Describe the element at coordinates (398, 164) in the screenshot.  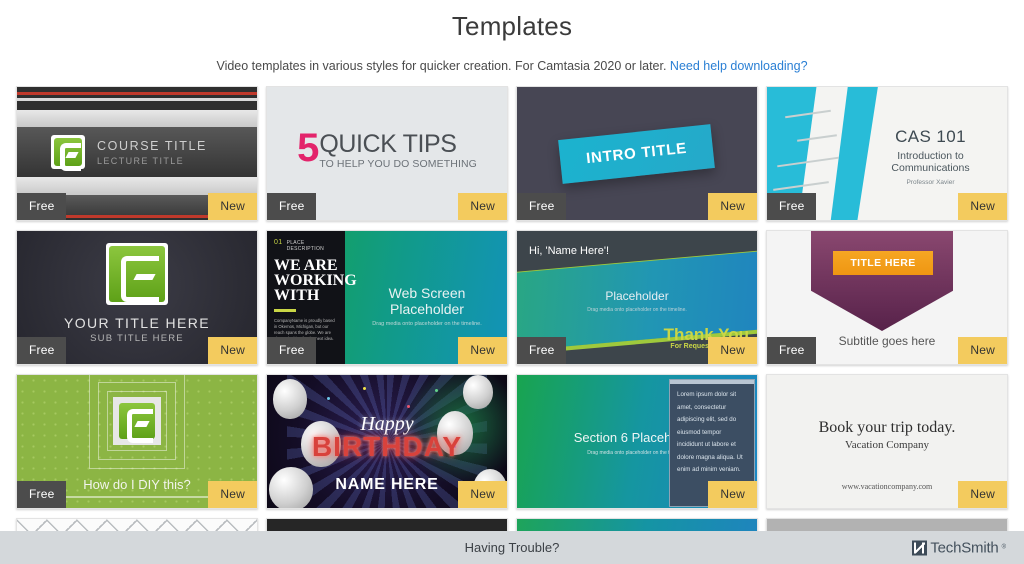
I see `card-subtitle: TO HELP YOU DO SOMETHING` at that location.